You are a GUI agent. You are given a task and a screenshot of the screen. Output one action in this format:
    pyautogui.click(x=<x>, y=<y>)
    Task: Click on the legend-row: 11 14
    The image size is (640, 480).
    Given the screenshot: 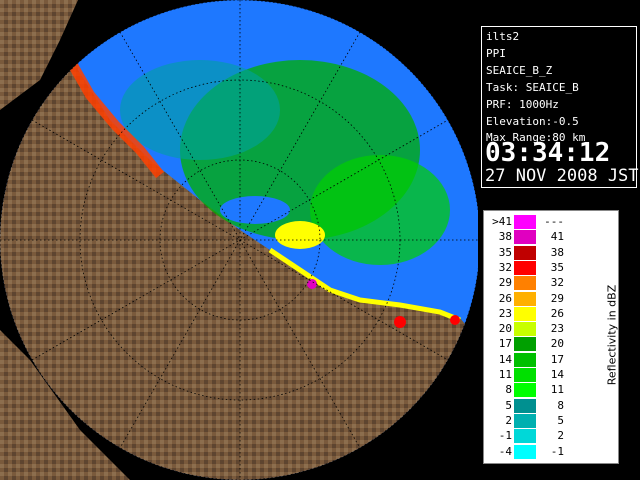 What is the action you would take?
    pyautogui.click(x=534, y=375)
    